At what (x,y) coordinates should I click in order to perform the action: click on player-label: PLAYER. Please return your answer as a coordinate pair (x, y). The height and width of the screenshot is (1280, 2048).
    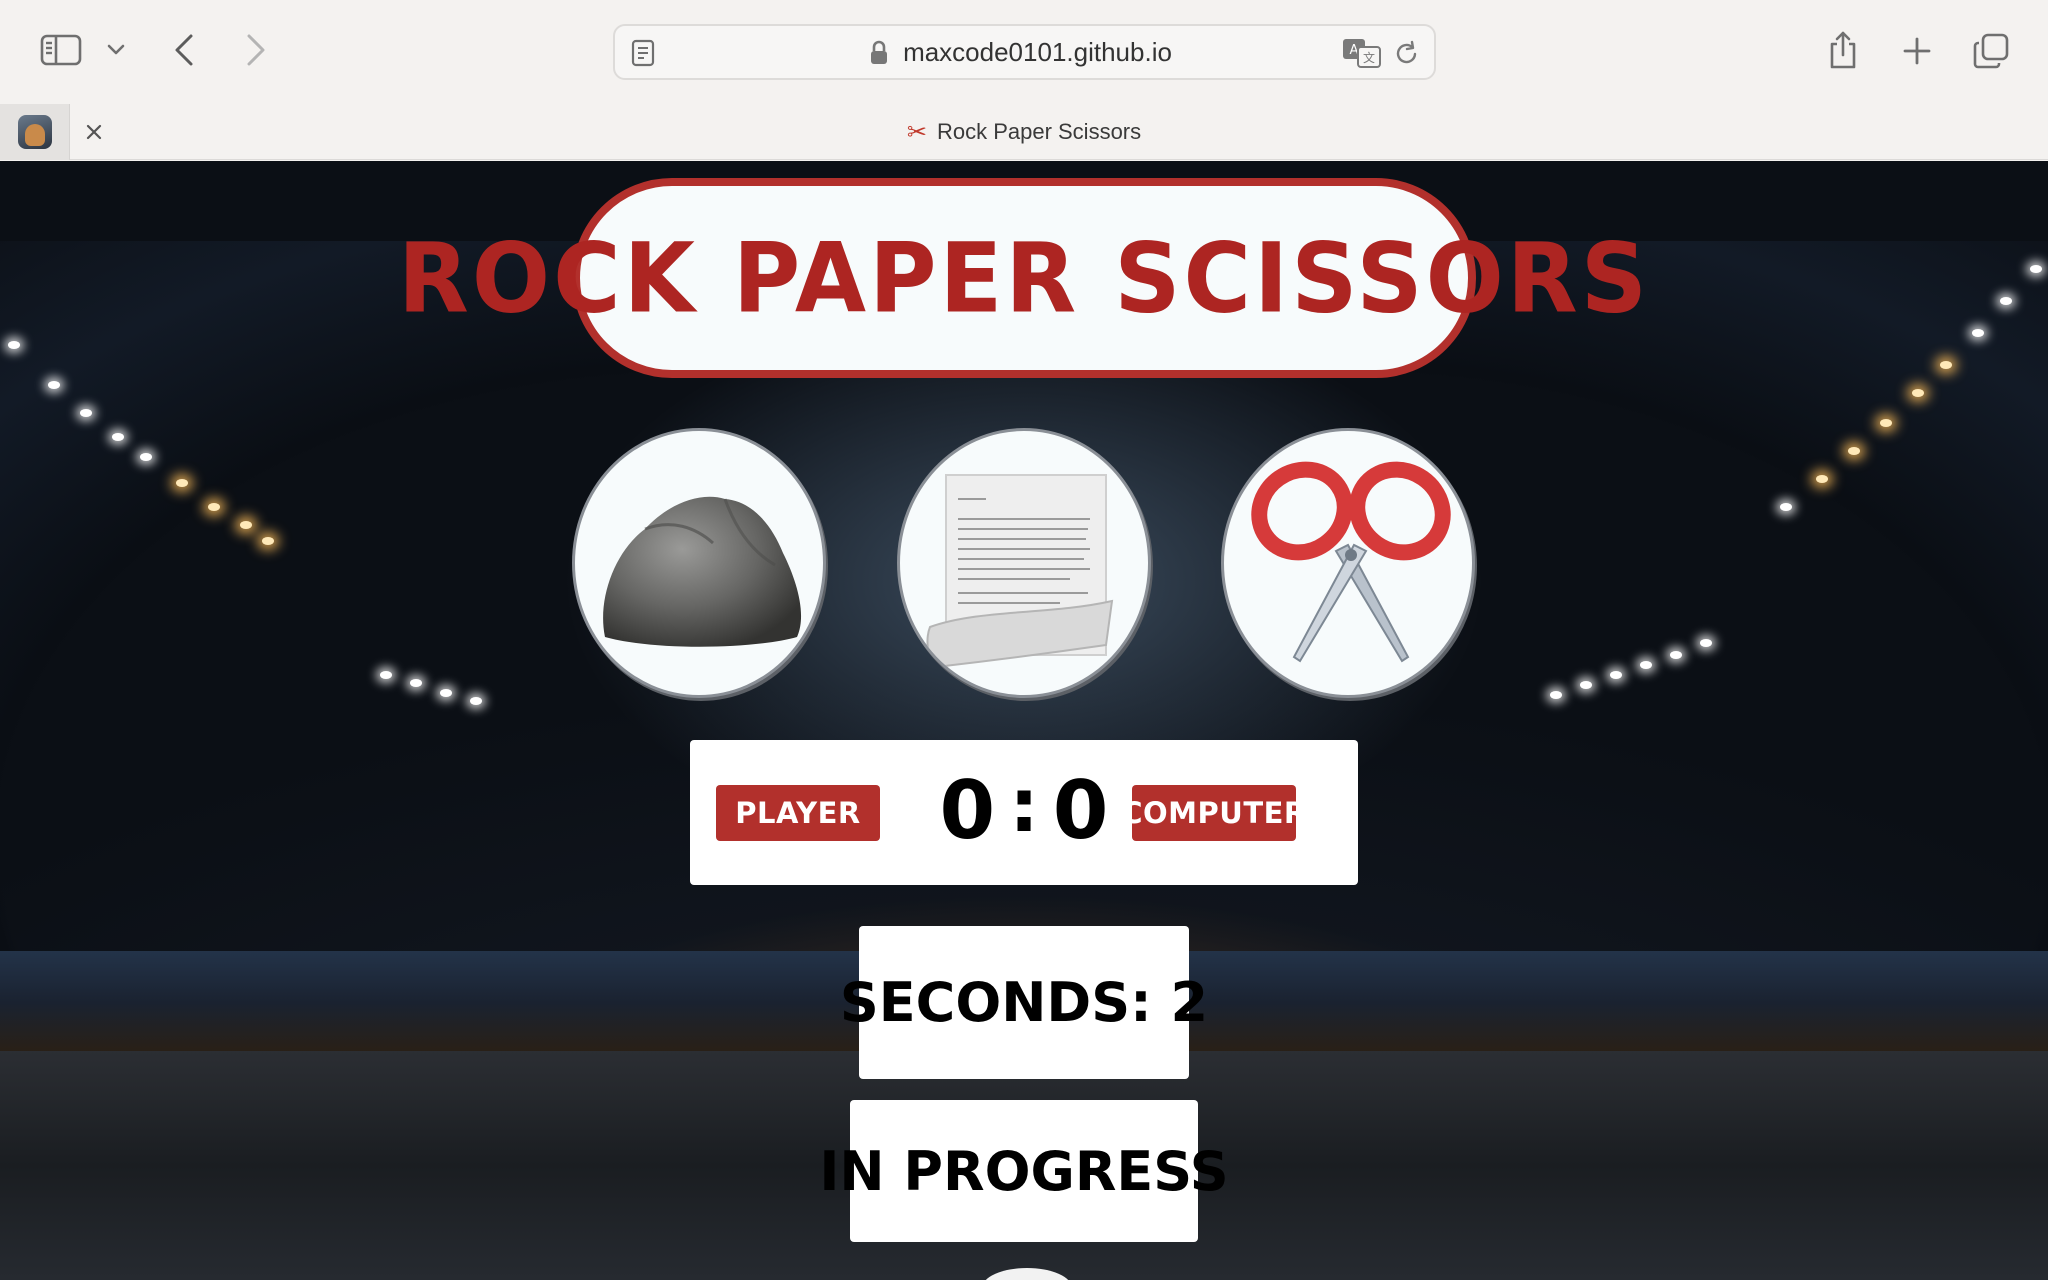
    Looking at the image, I should click on (798, 813).